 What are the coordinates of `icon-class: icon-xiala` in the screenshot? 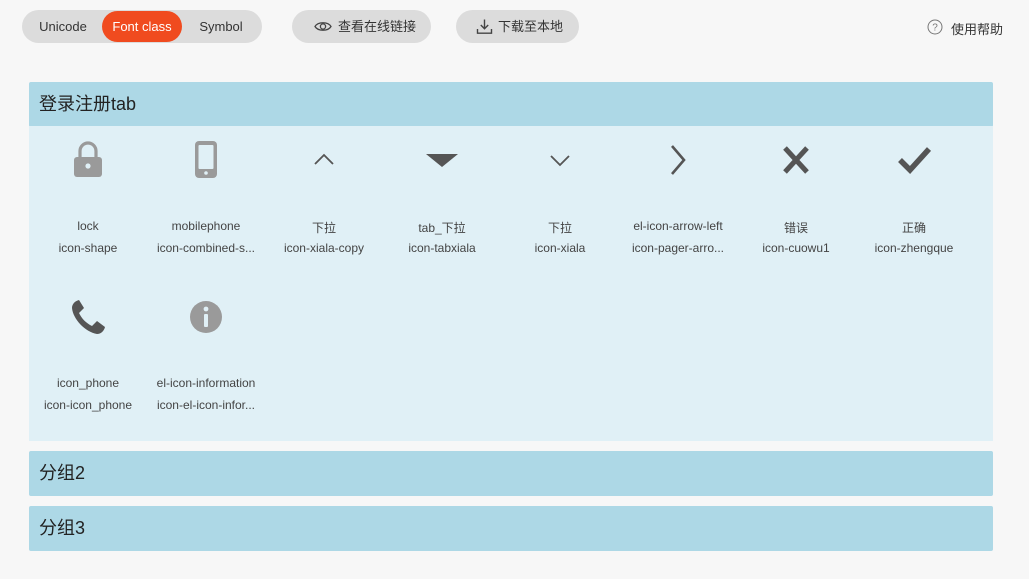 It's located at (560, 248).